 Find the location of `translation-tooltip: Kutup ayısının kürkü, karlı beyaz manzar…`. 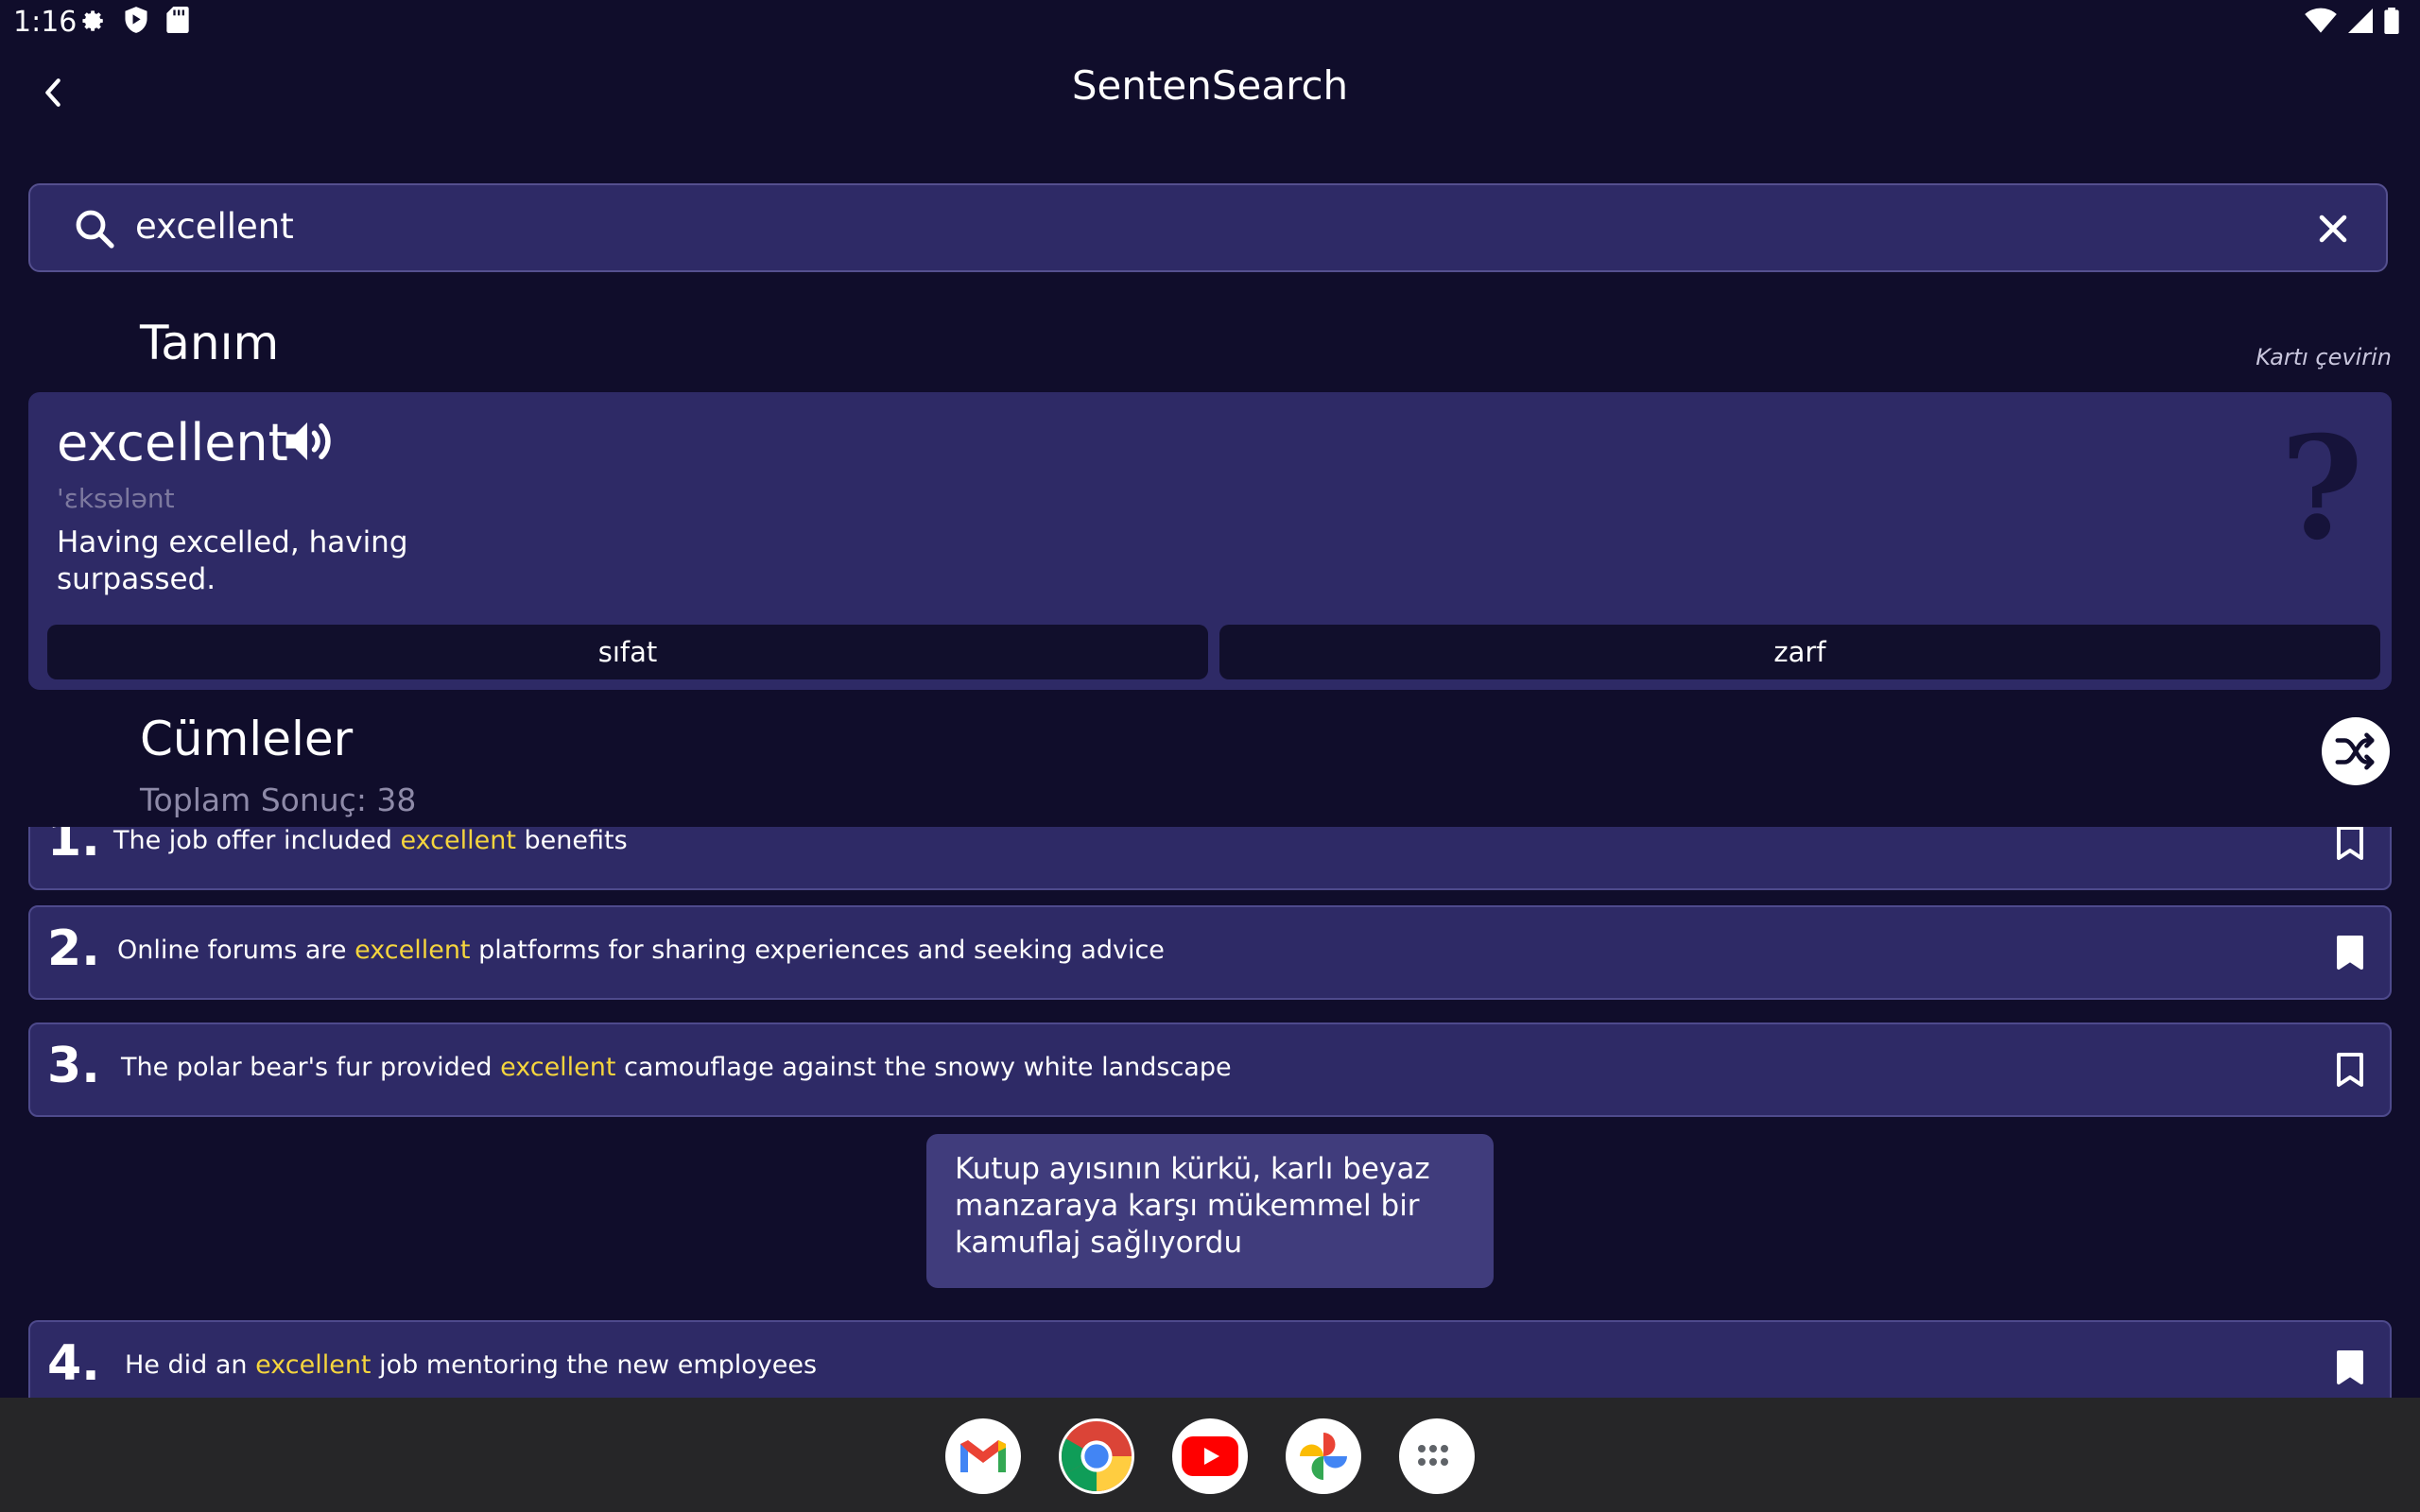

translation-tooltip: Kutup ayısının kürkü, karlı beyaz manzar… is located at coordinates (1210, 1211).